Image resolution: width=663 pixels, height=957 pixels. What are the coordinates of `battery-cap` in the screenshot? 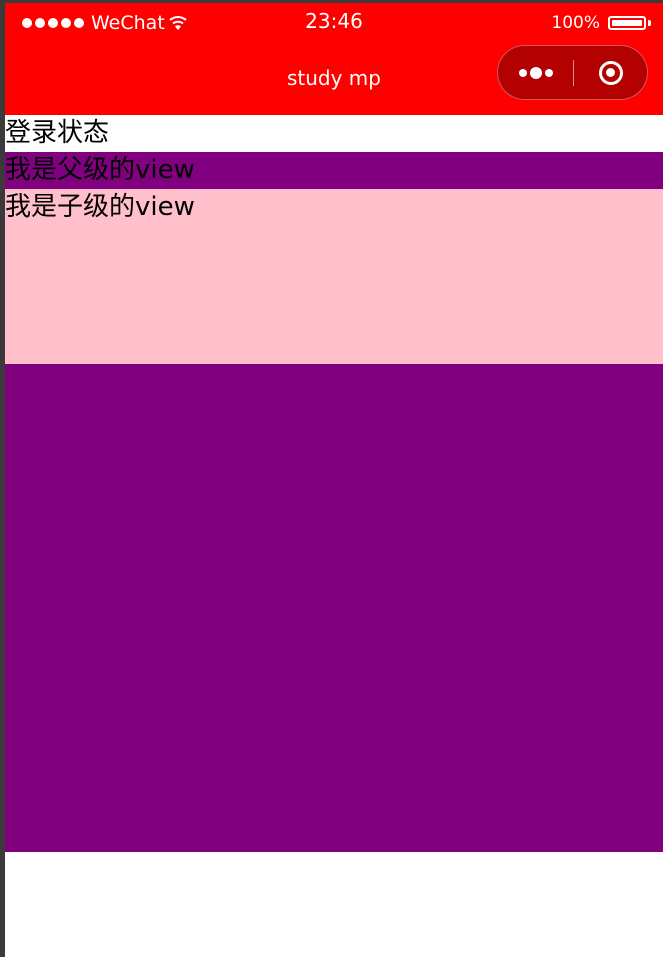 It's located at (649, 23).